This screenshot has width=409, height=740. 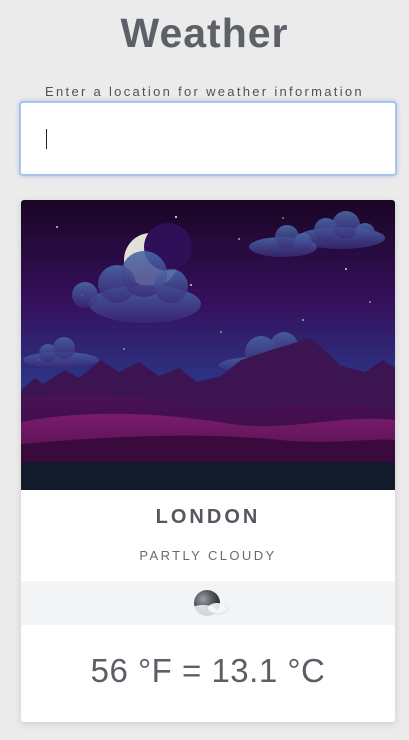 What do you see at coordinates (208, 517) in the screenshot?
I see `city-name: LONDON` at bounding box center [208, 517].